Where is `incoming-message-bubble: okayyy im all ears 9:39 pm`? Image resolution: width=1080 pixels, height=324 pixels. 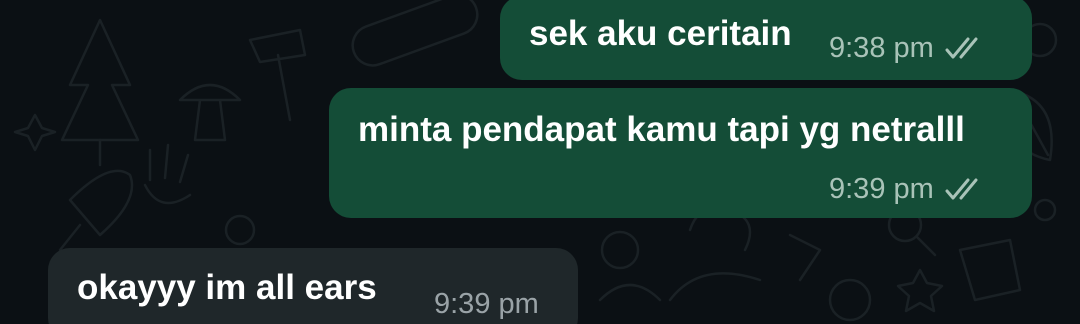
incoming-message-bubble: okayyy im all ears 9:39 pm is located at coordinates (313, 286).